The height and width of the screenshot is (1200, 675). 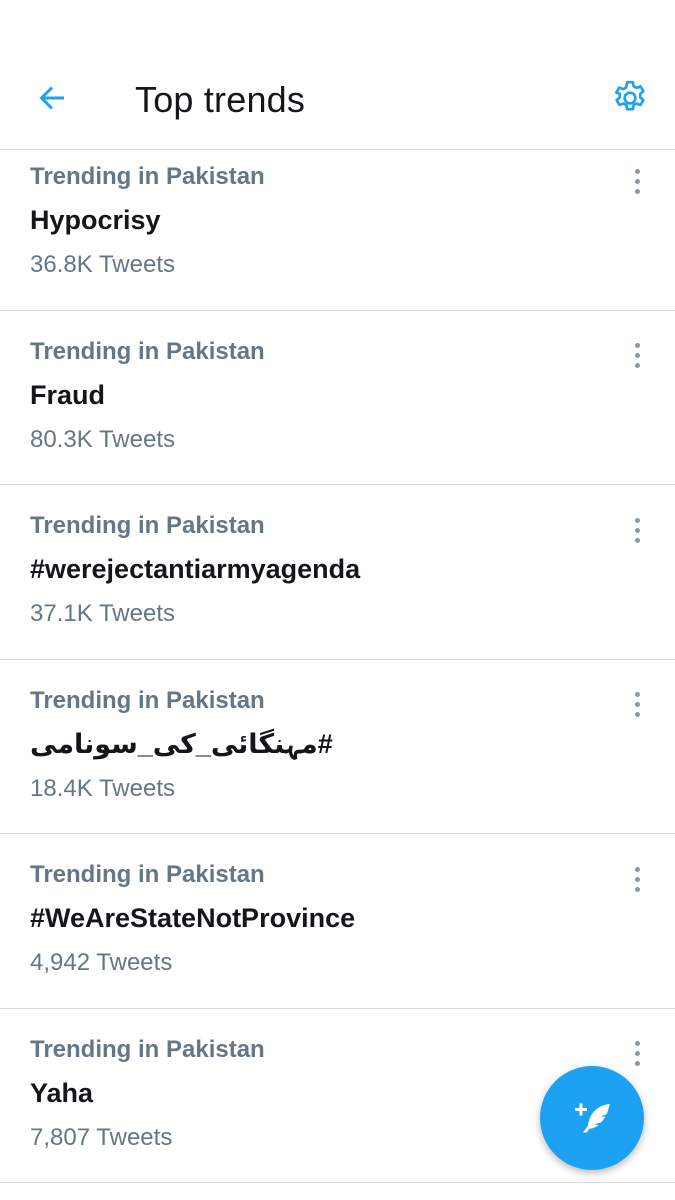 I want to click on top-app-bar: Top trends, so click(x=337, y=75).